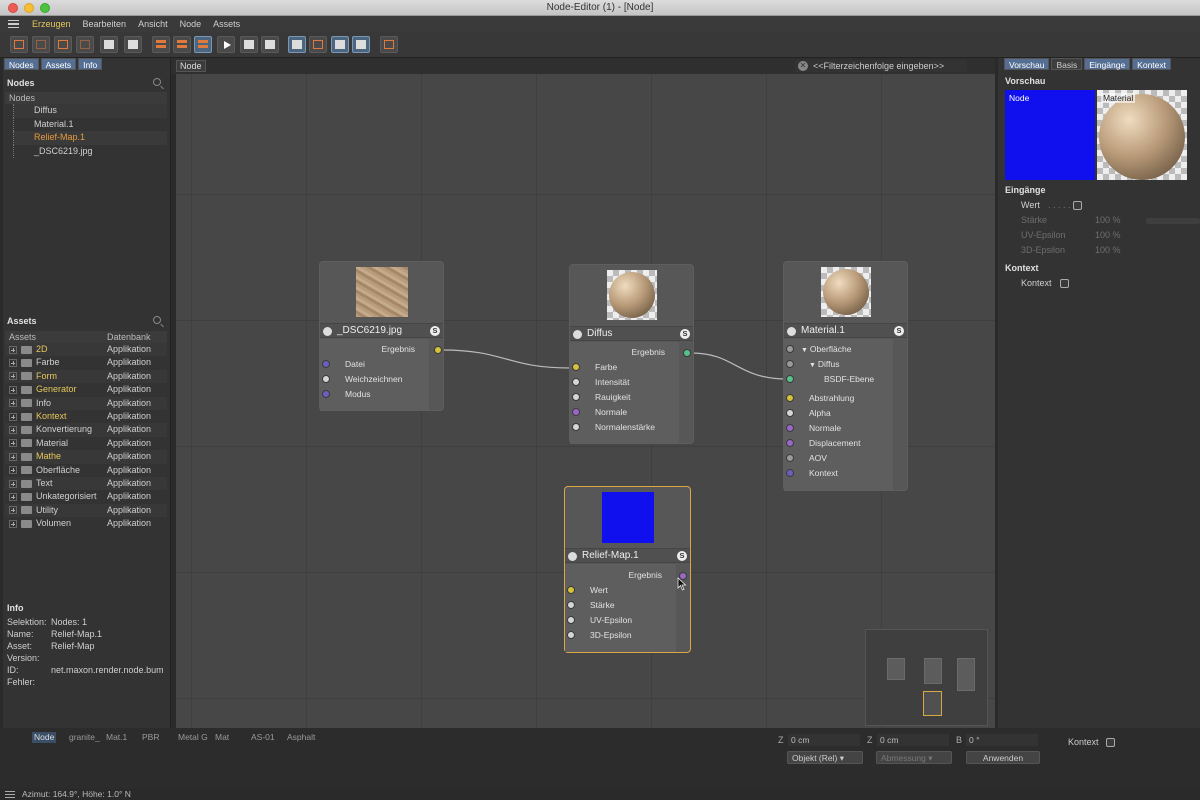 The width and height of the screenshot is (1200, 800). I want to click on connect-tool-icon, so click(361, 44).